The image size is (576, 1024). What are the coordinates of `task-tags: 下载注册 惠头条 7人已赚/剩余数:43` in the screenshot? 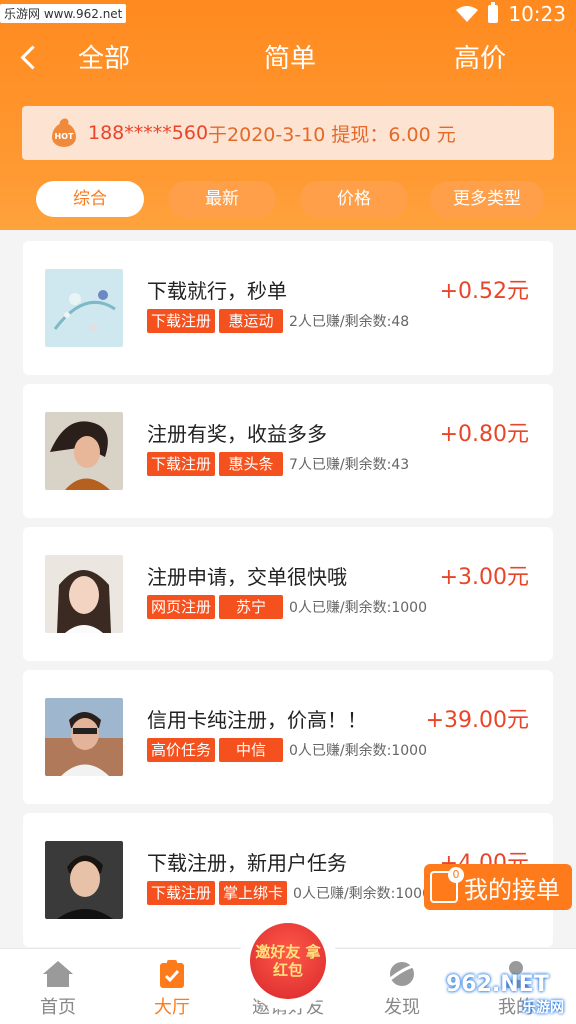 It's located at (278, 464).